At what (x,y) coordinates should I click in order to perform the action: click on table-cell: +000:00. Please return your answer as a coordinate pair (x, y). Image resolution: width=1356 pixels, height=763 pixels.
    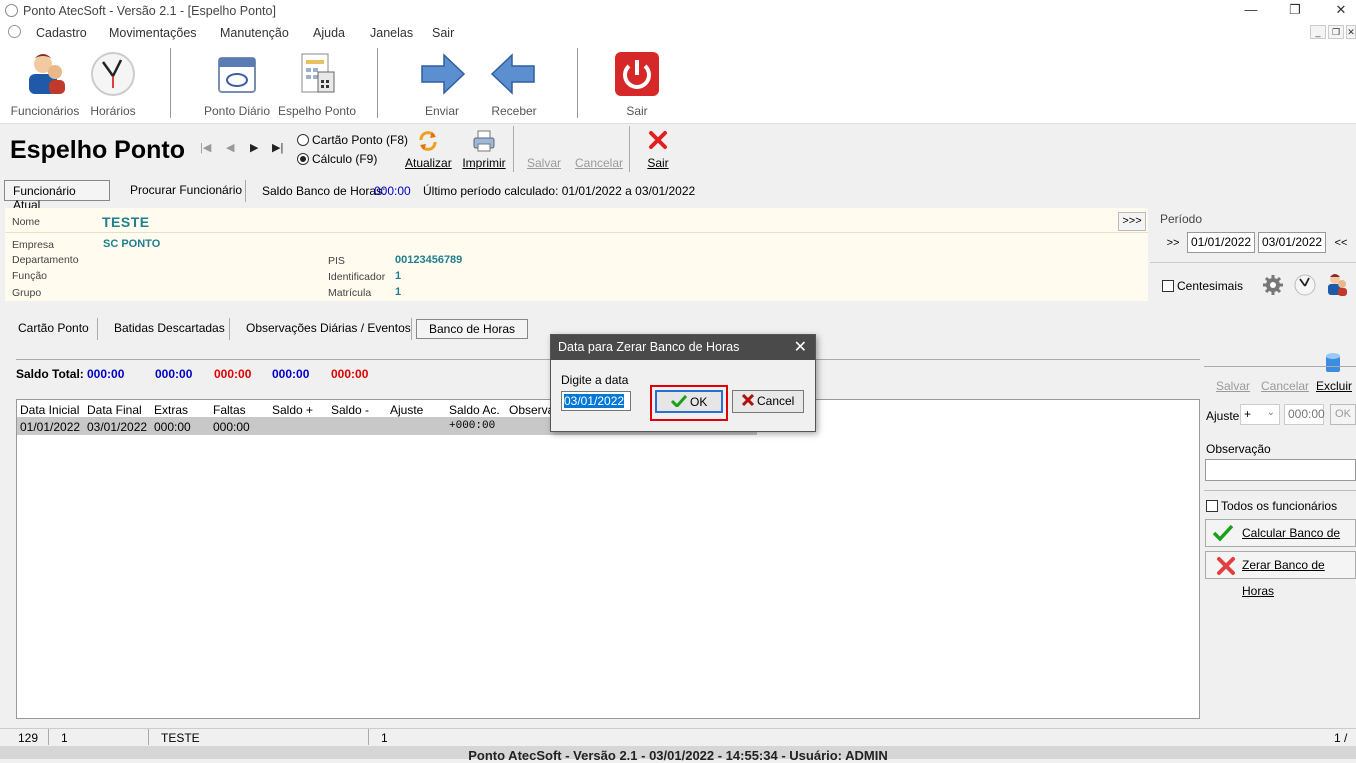
    Looking at the image, I should click on (472, 426).